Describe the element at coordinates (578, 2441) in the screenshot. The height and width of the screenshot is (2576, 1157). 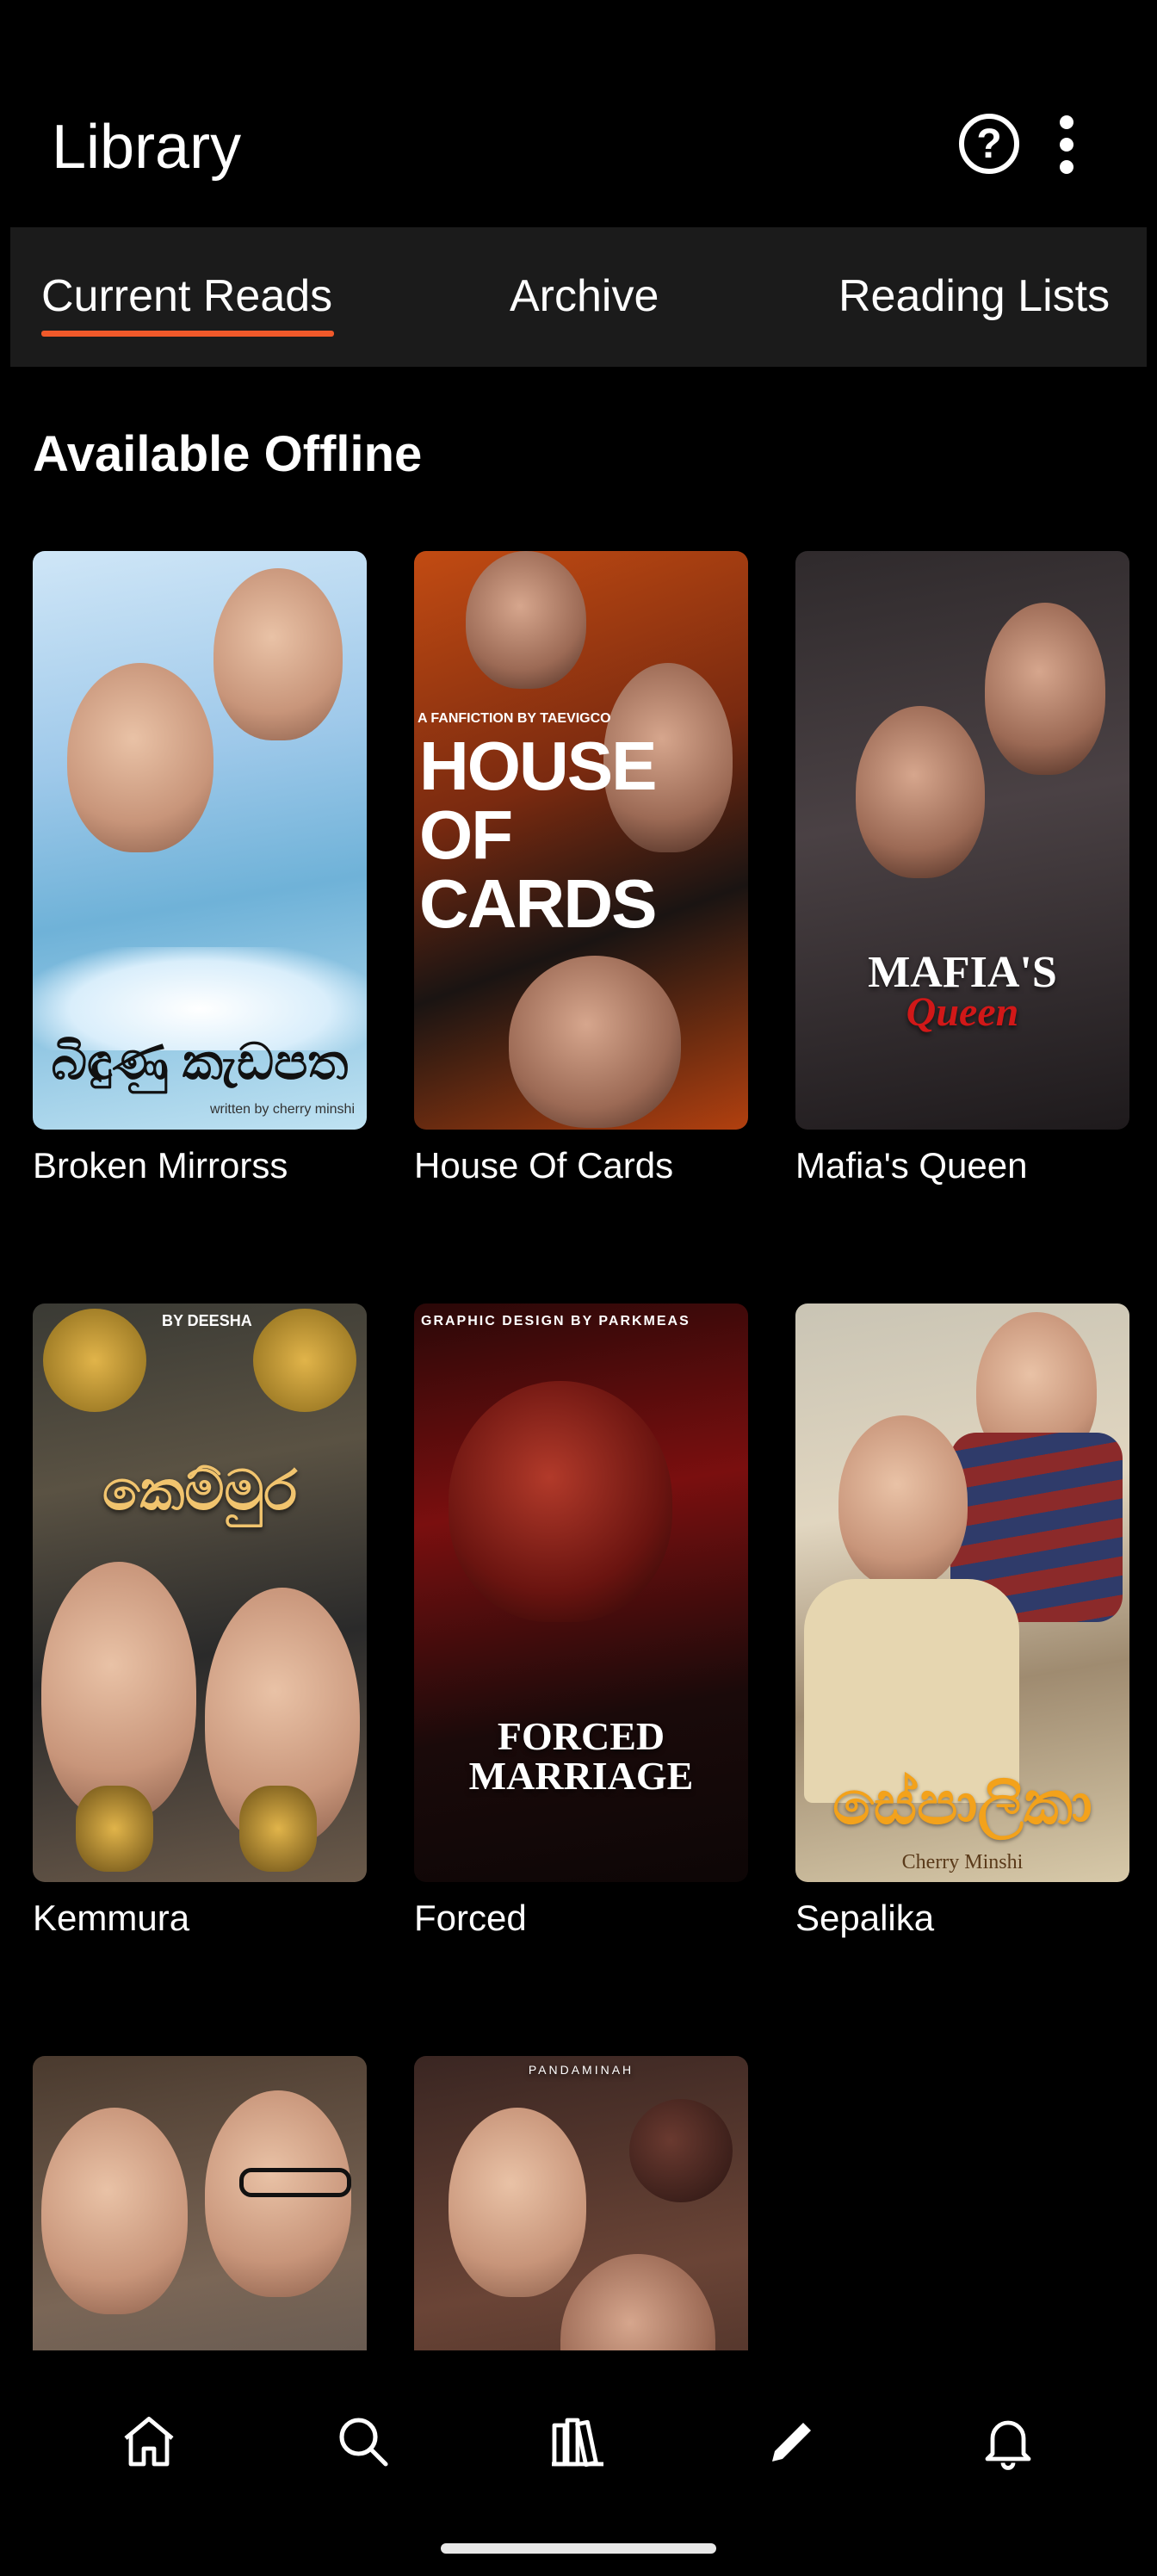
I see `library-icon` at that location.